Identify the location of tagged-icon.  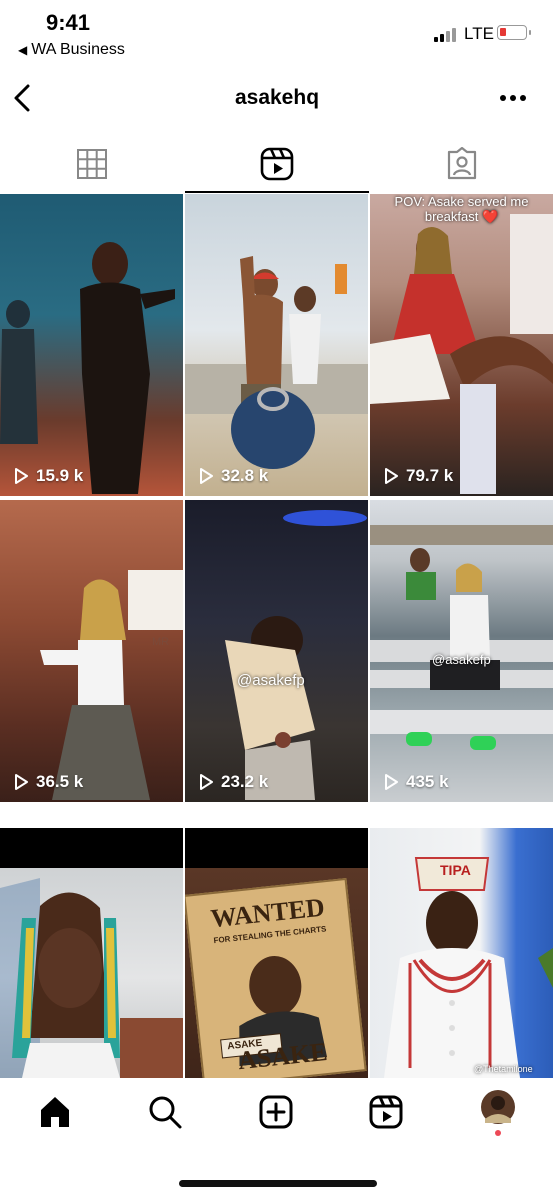
(462, 163).